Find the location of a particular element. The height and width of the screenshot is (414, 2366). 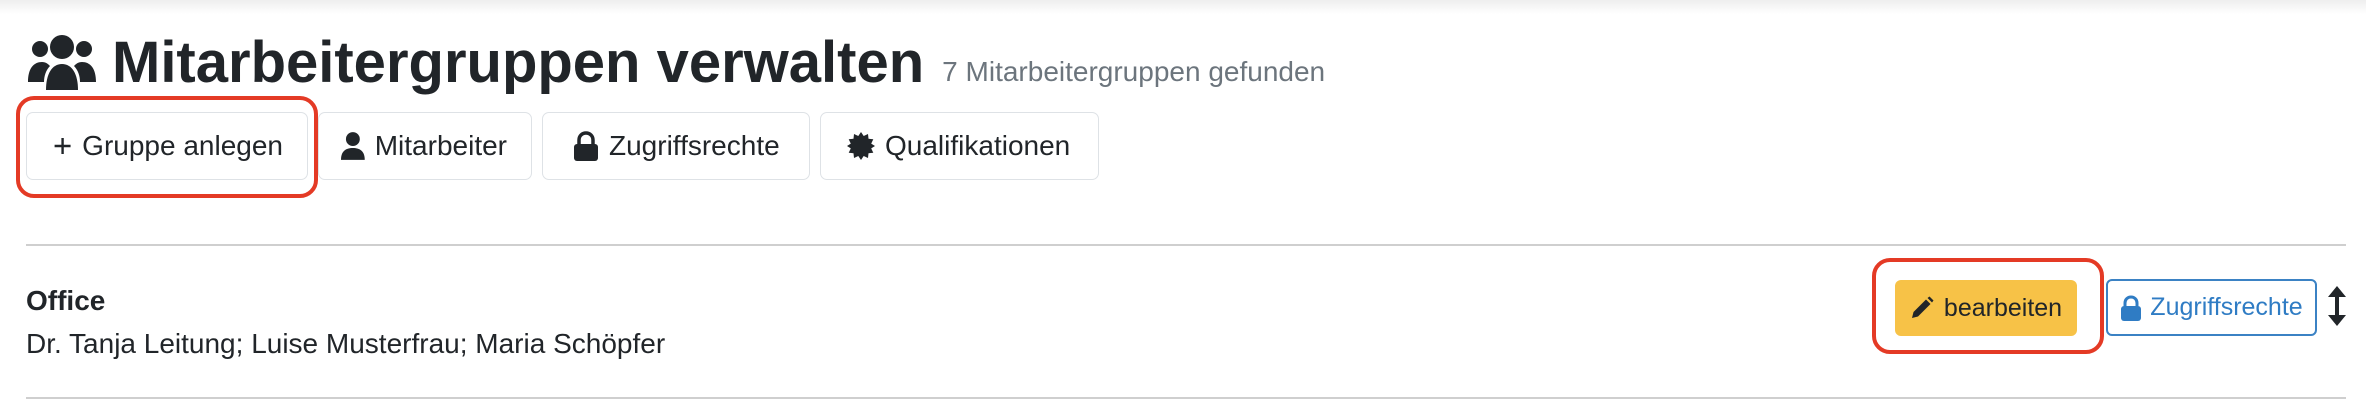

employees-label: Mitarbeiter is located at coordinates (440, 145).